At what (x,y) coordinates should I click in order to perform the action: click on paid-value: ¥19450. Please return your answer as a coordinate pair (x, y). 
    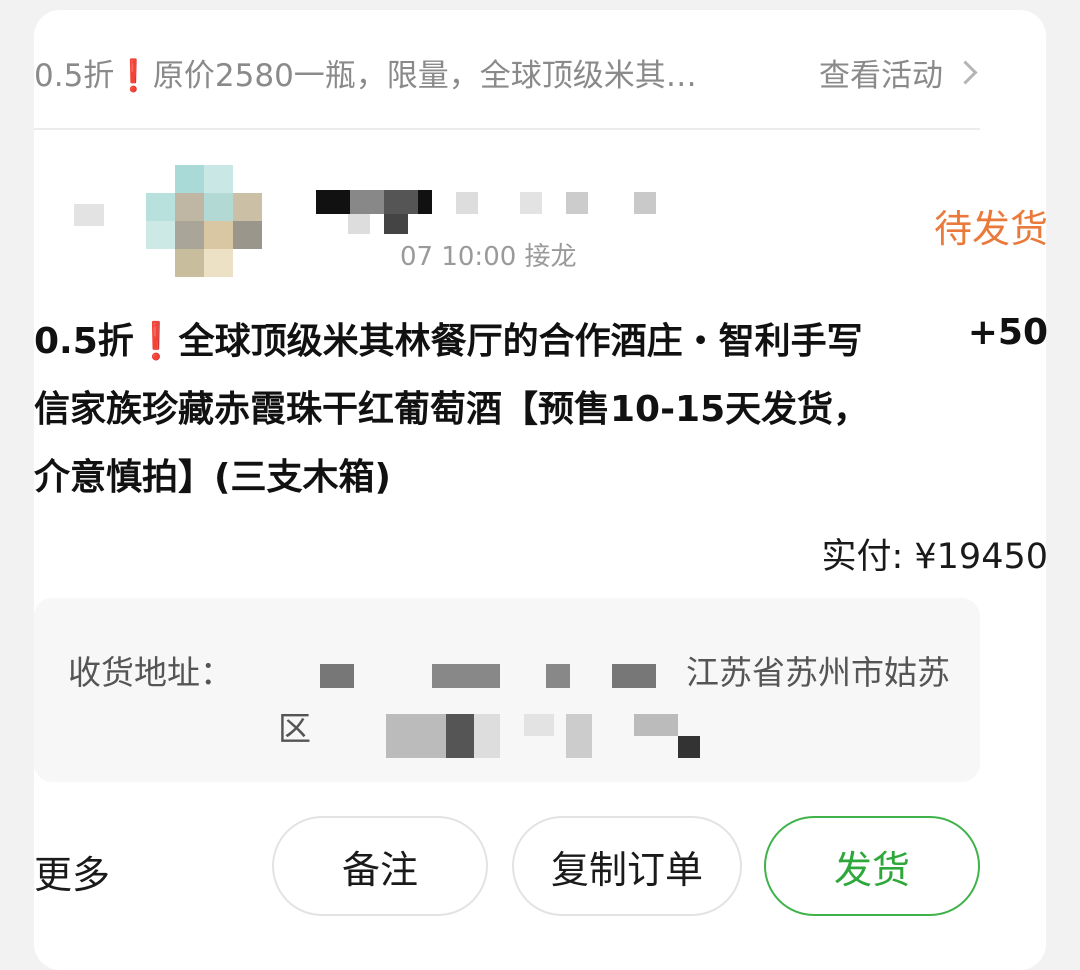
    Looking at the image, I should click on (981, 557).